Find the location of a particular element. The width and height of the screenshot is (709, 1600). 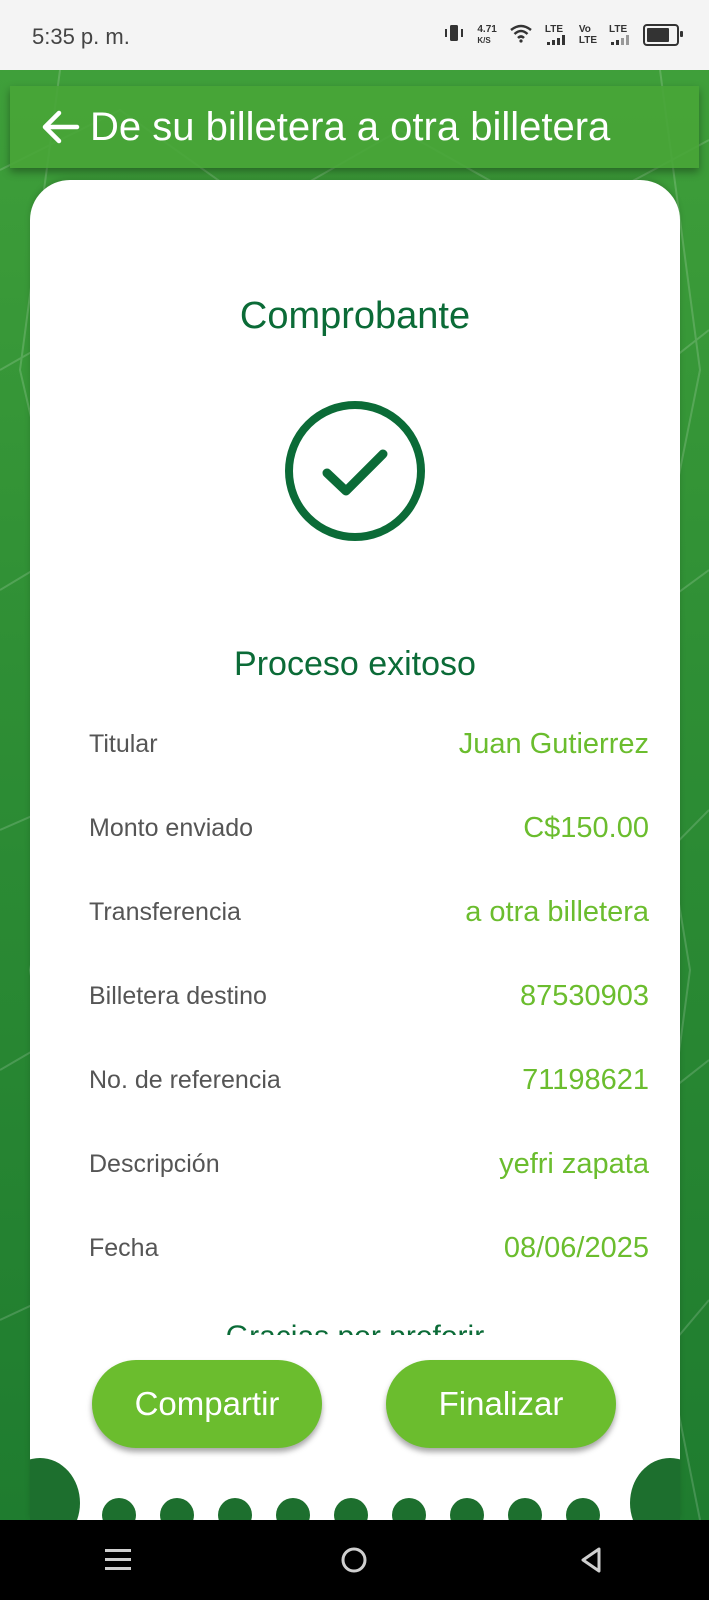

volte-top: Vo is located at coordinates (584, 29).